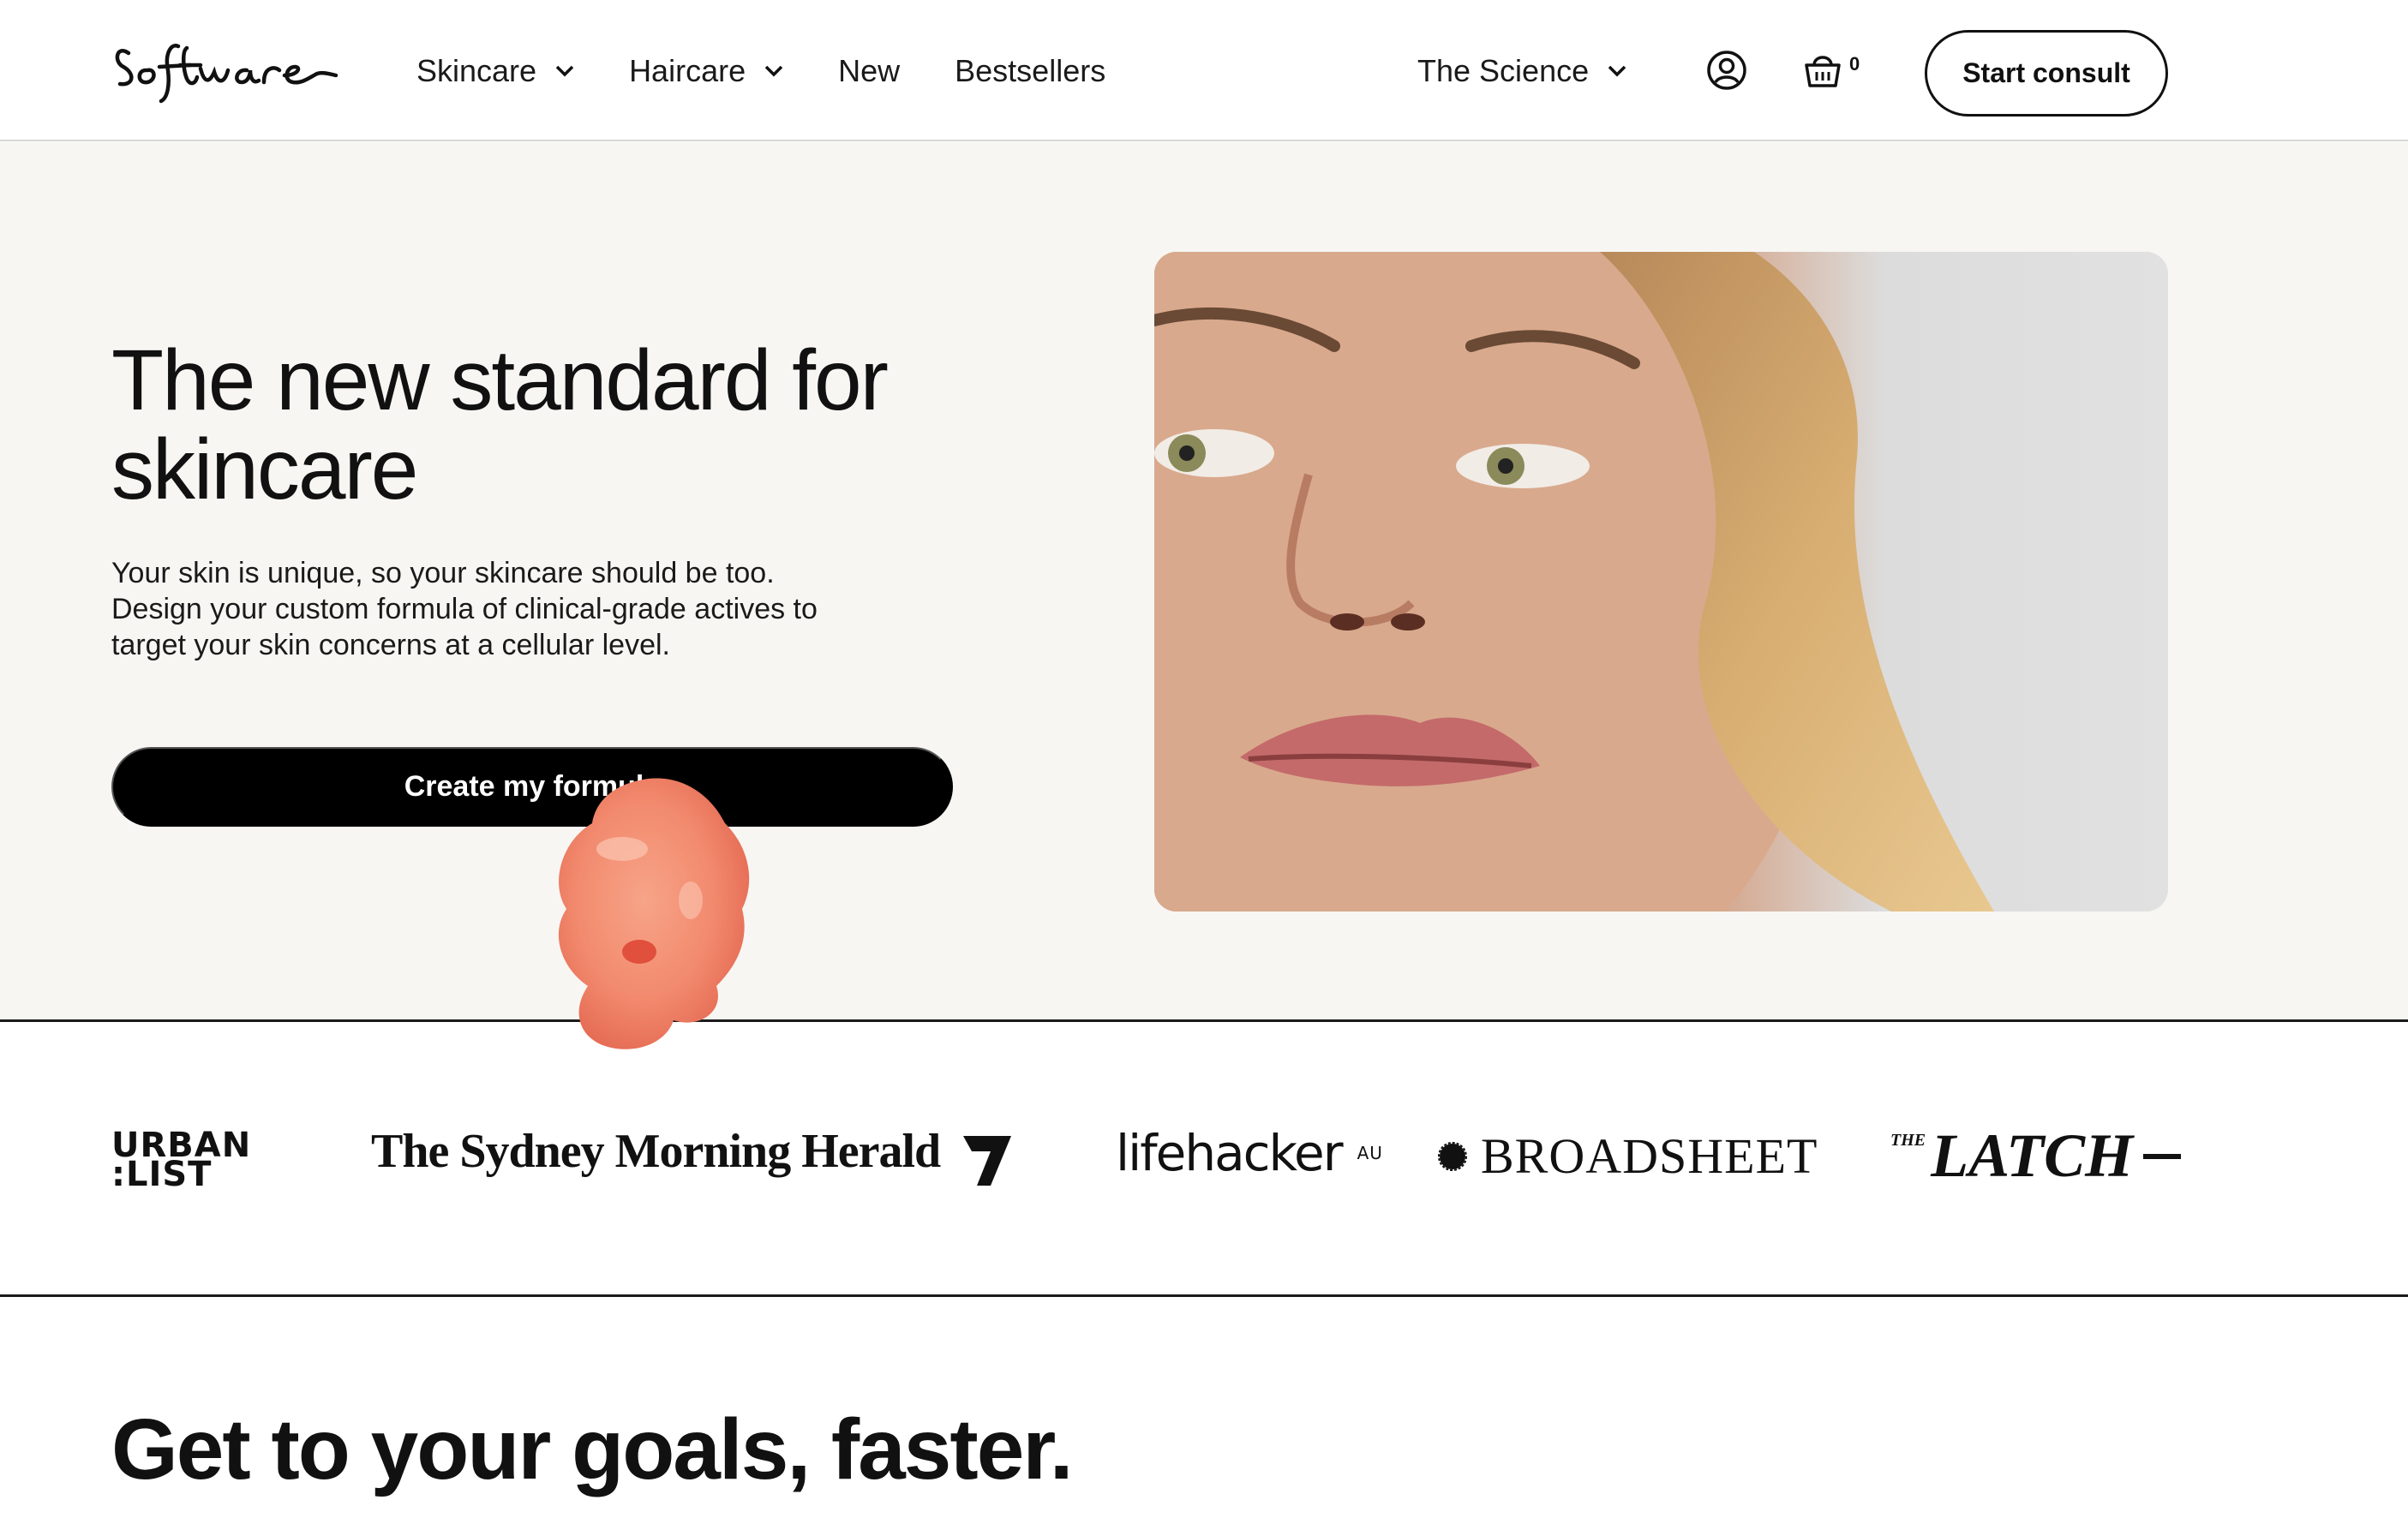  Describe the element at coordinates (1908, 1140) in the screenshot. I see `the-latch-prefix: THE` at that location.